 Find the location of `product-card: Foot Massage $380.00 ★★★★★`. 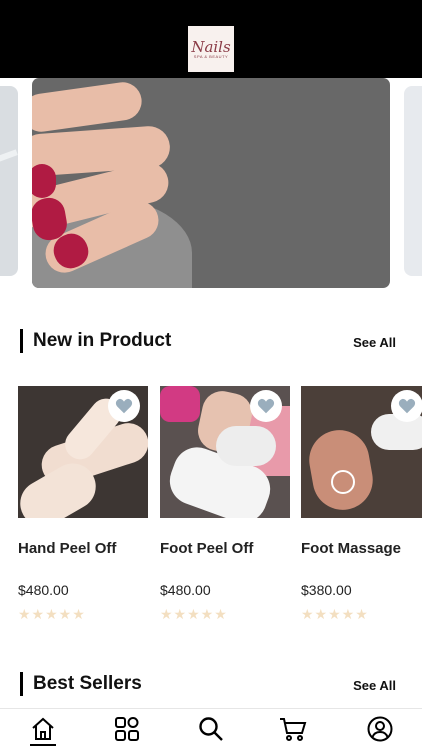

product-card: Foot Massage $380.00 ★★★★★ is located at coordinates (361, 504).